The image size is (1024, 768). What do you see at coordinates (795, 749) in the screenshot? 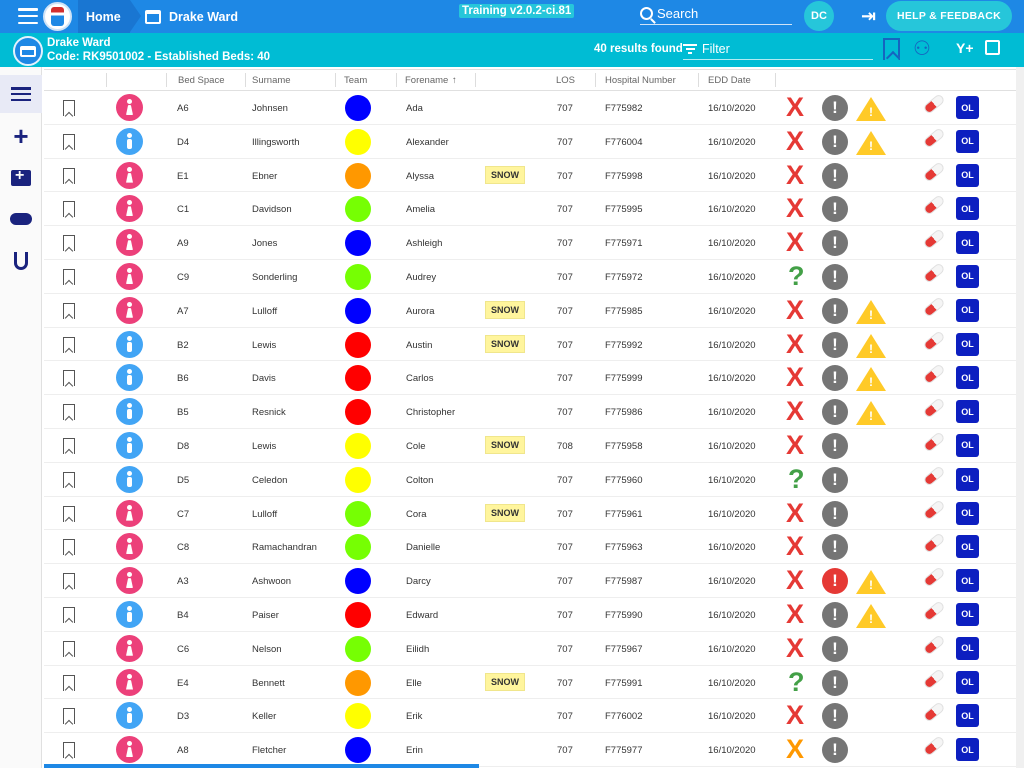
I see `orange-cross-icon: X` at bounding box center [795, 749].